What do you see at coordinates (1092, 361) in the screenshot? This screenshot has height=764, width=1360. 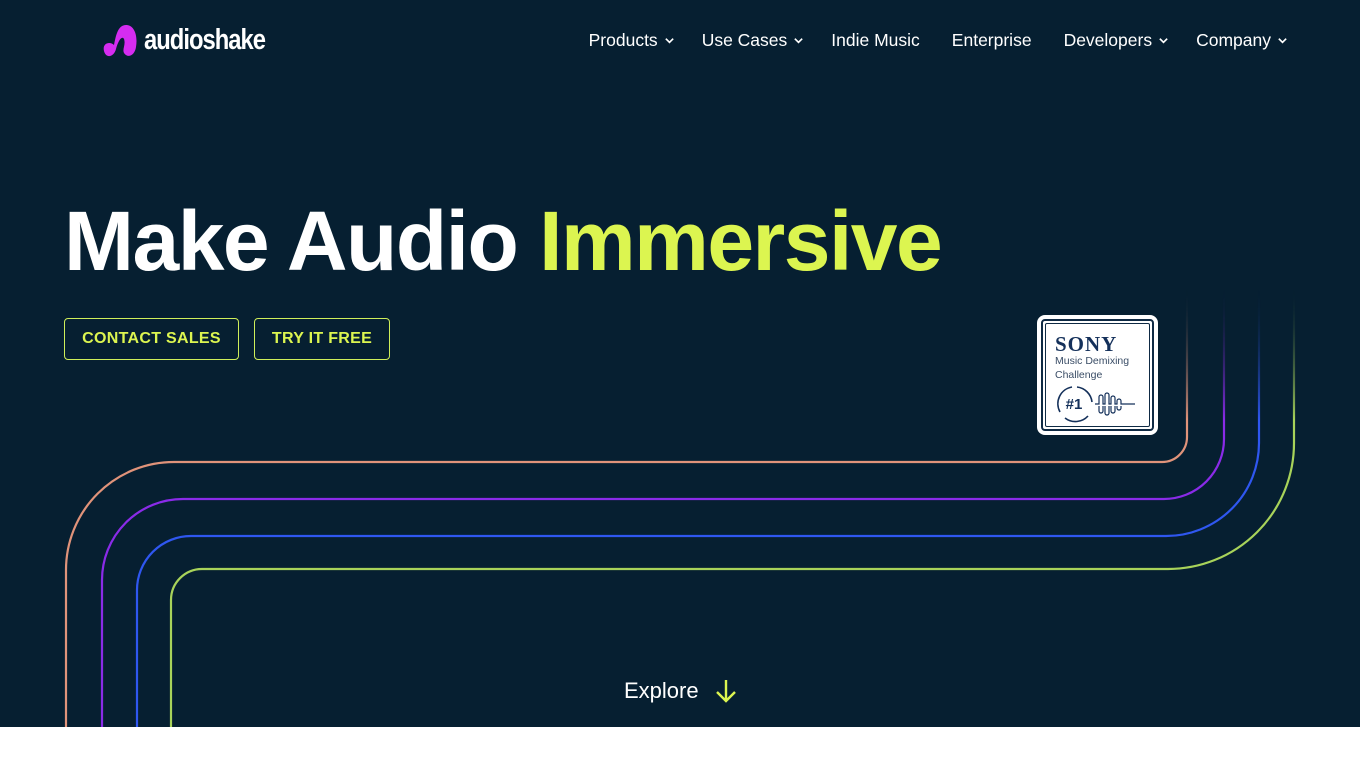 I see `badge-line1: Music Demixing` at bounding box center [1092, 361].